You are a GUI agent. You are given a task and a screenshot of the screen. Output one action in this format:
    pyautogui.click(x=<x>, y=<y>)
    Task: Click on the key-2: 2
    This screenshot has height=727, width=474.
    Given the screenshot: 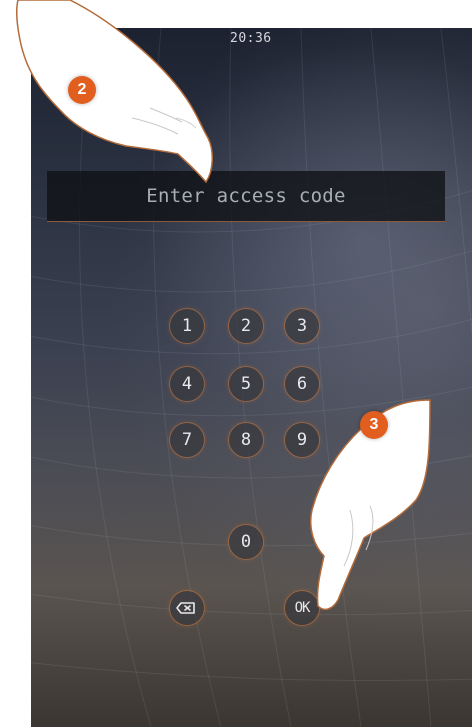 What is the action you would take?
    pyautogui.click(x=246, y=326)
    